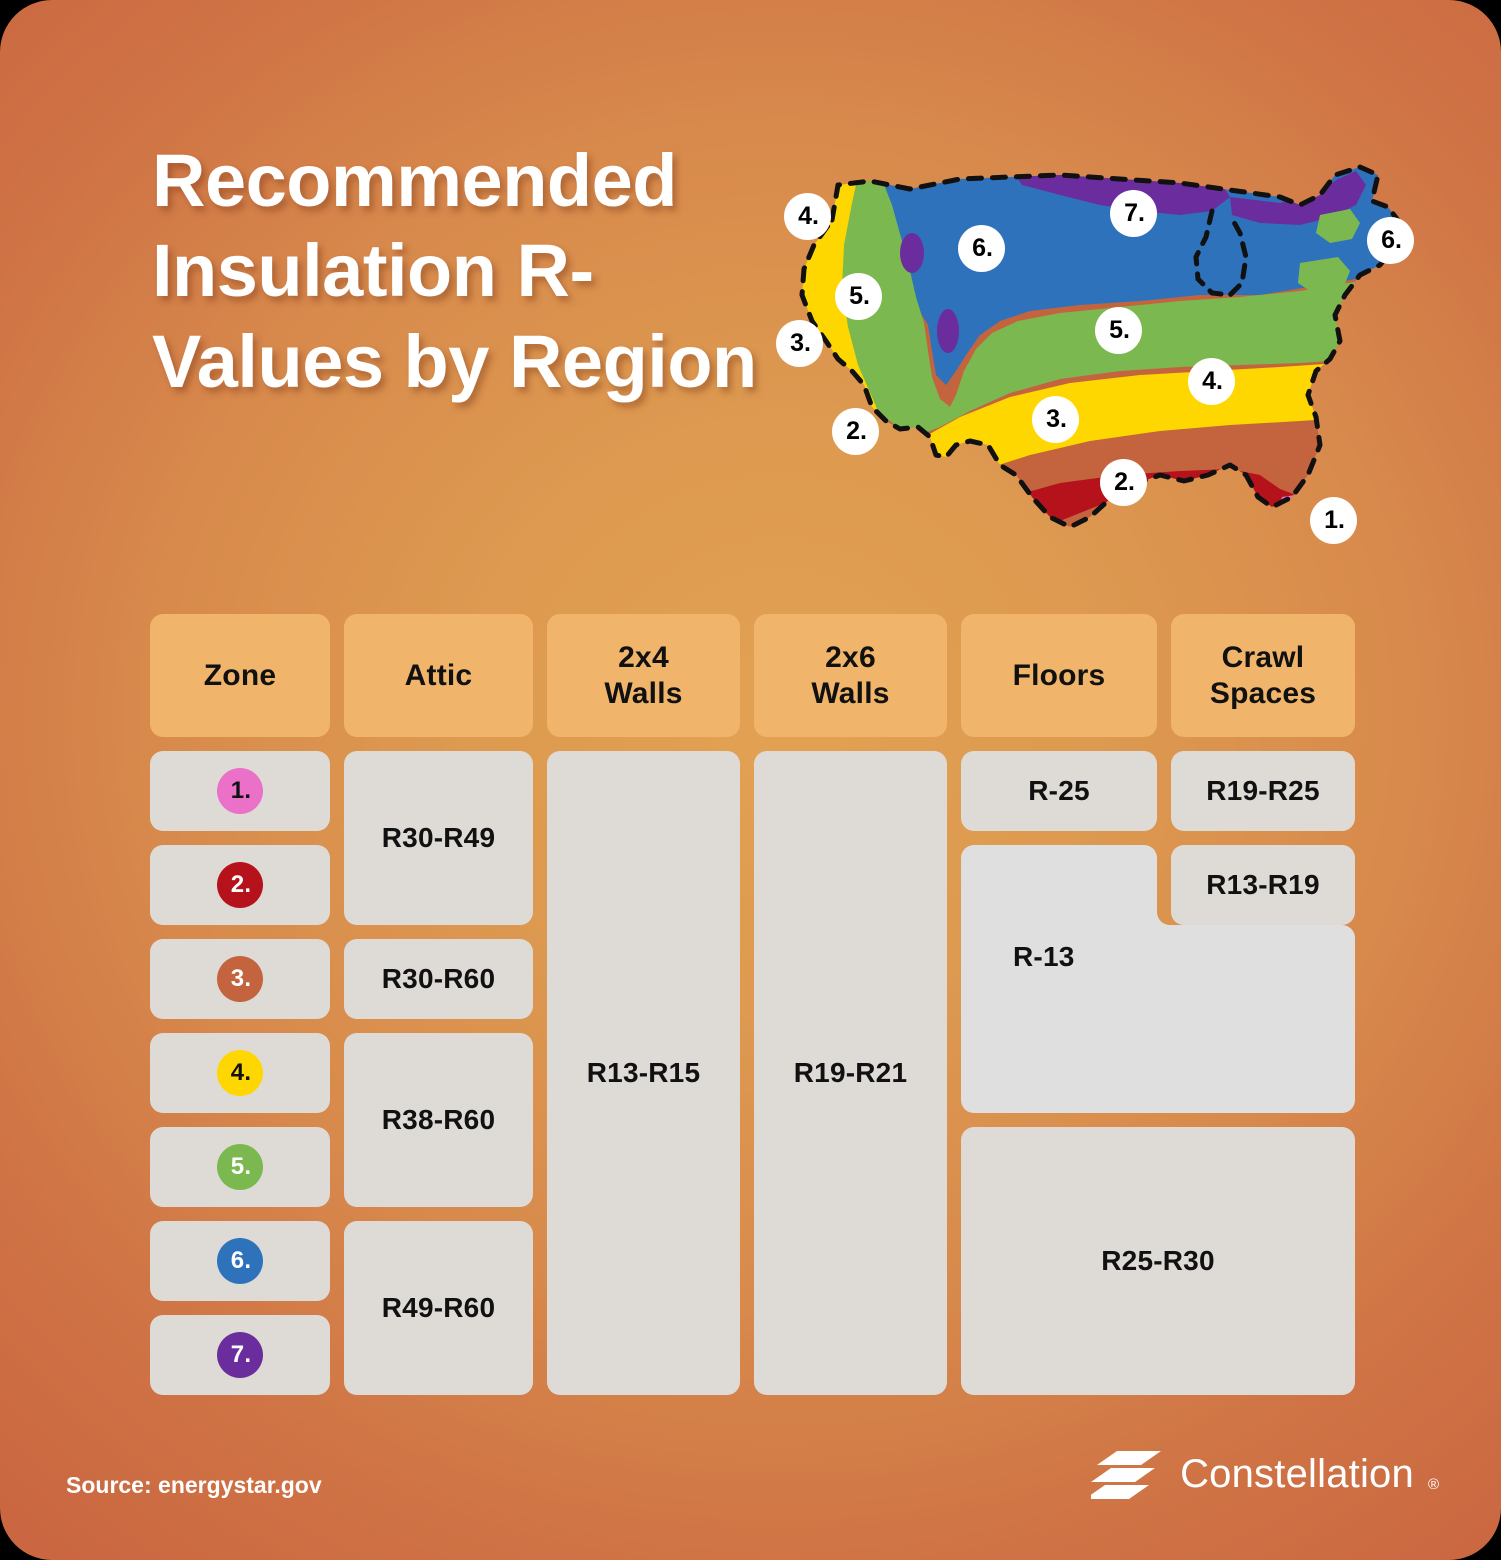  I want to click on constellation-logo: Constellation ®, so click(1265, 1474).